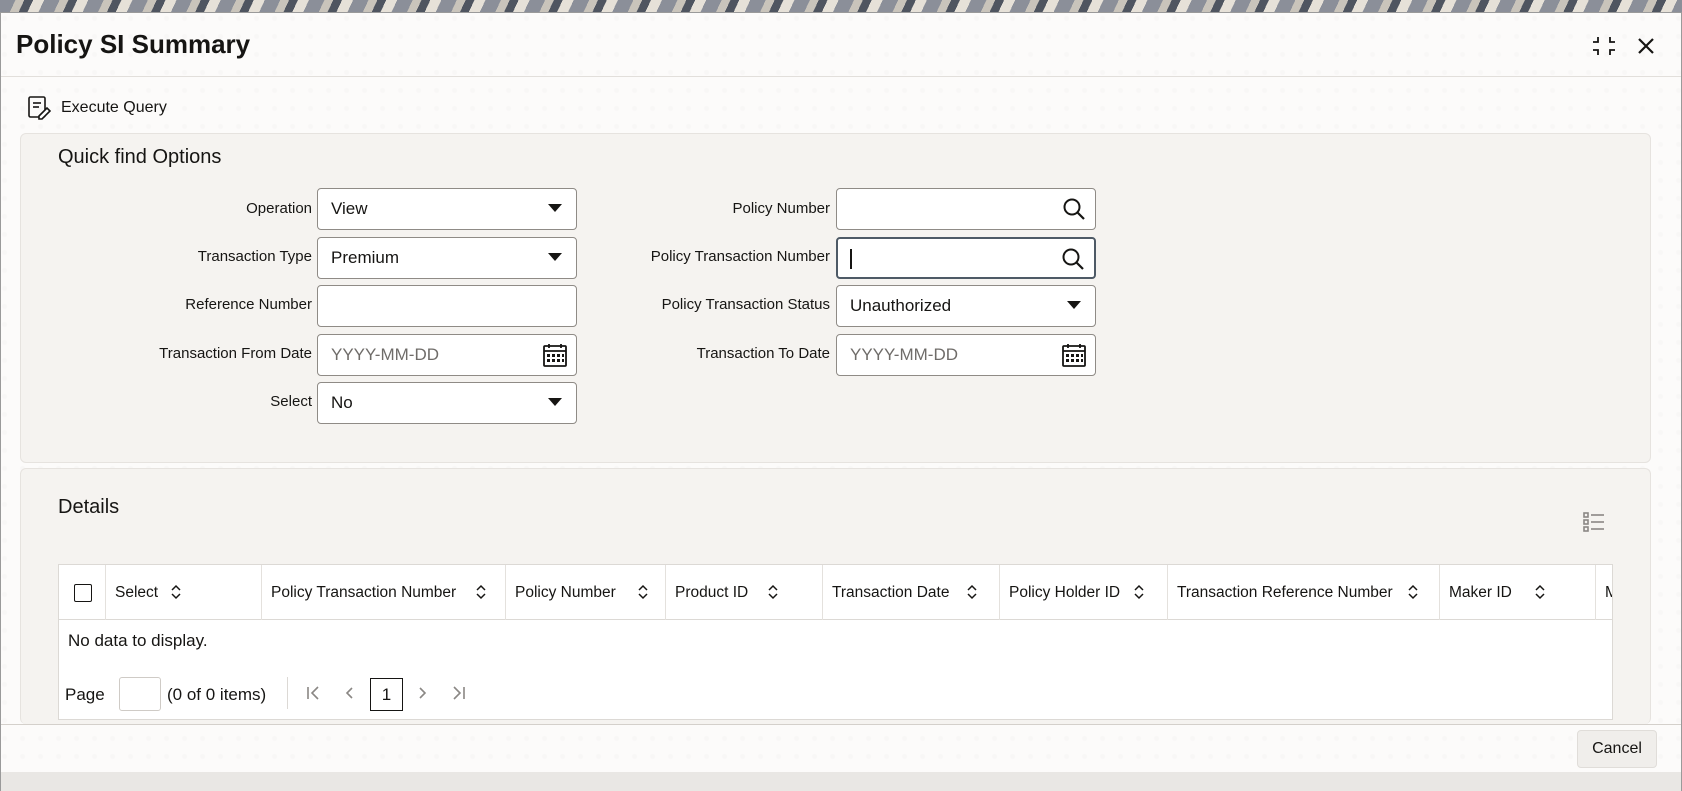  Describe the element at coordinates (1065, 592) in the screenshot. I see `column-header-label: Policy Holder ID` at that location.